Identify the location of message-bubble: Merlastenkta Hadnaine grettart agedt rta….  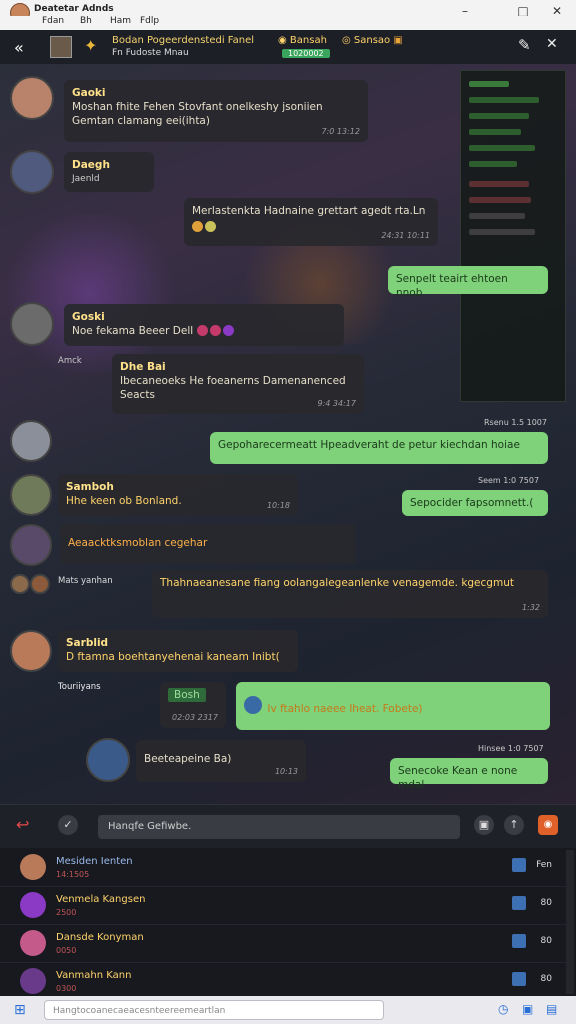
(311, 222).